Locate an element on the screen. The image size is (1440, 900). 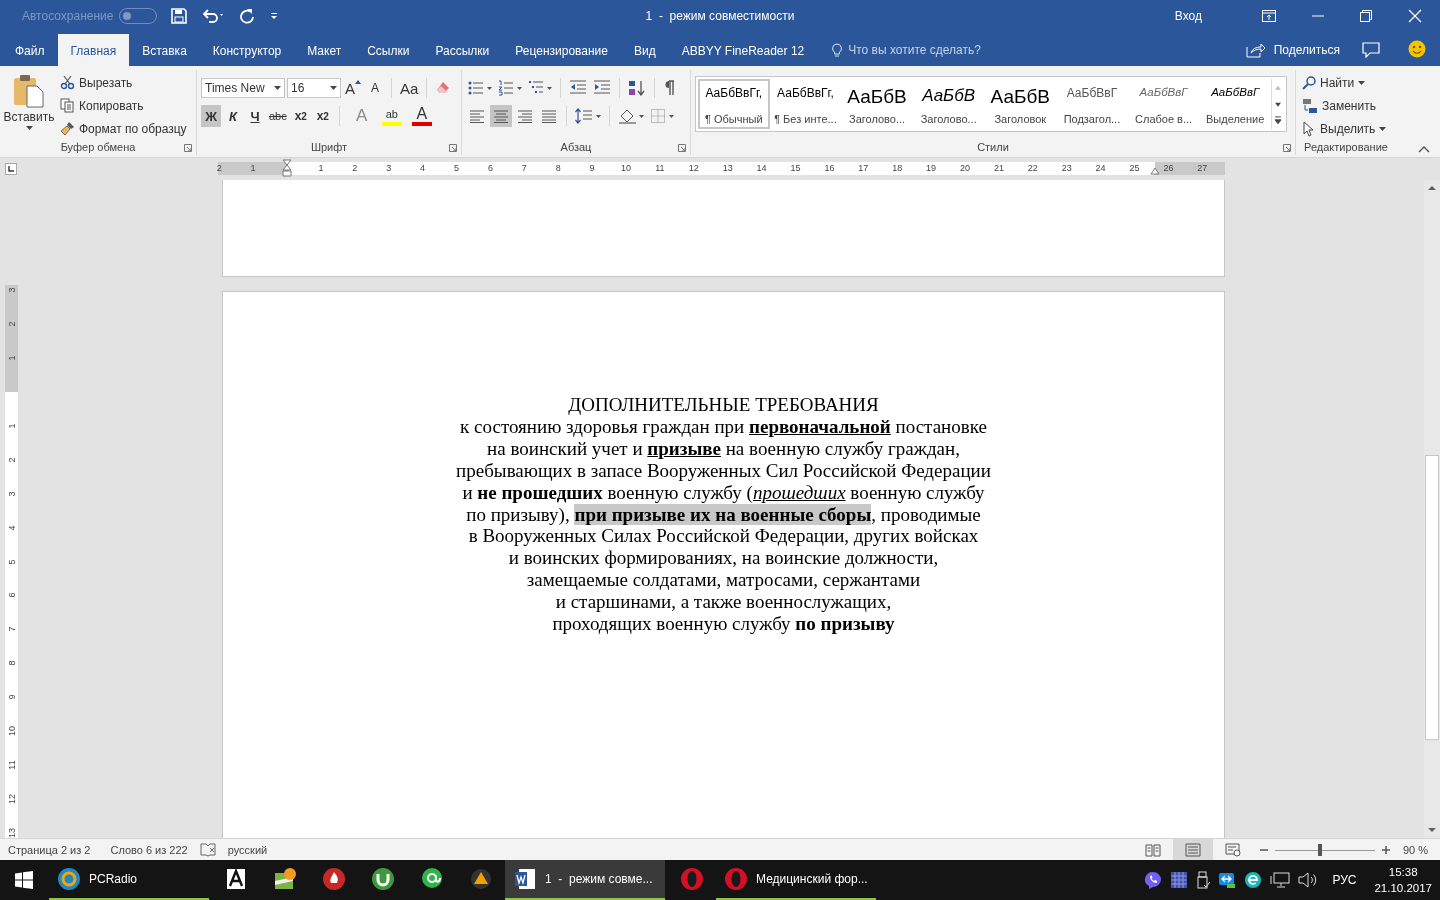
ruler-number: 10 is located at coordinates (626, 168).